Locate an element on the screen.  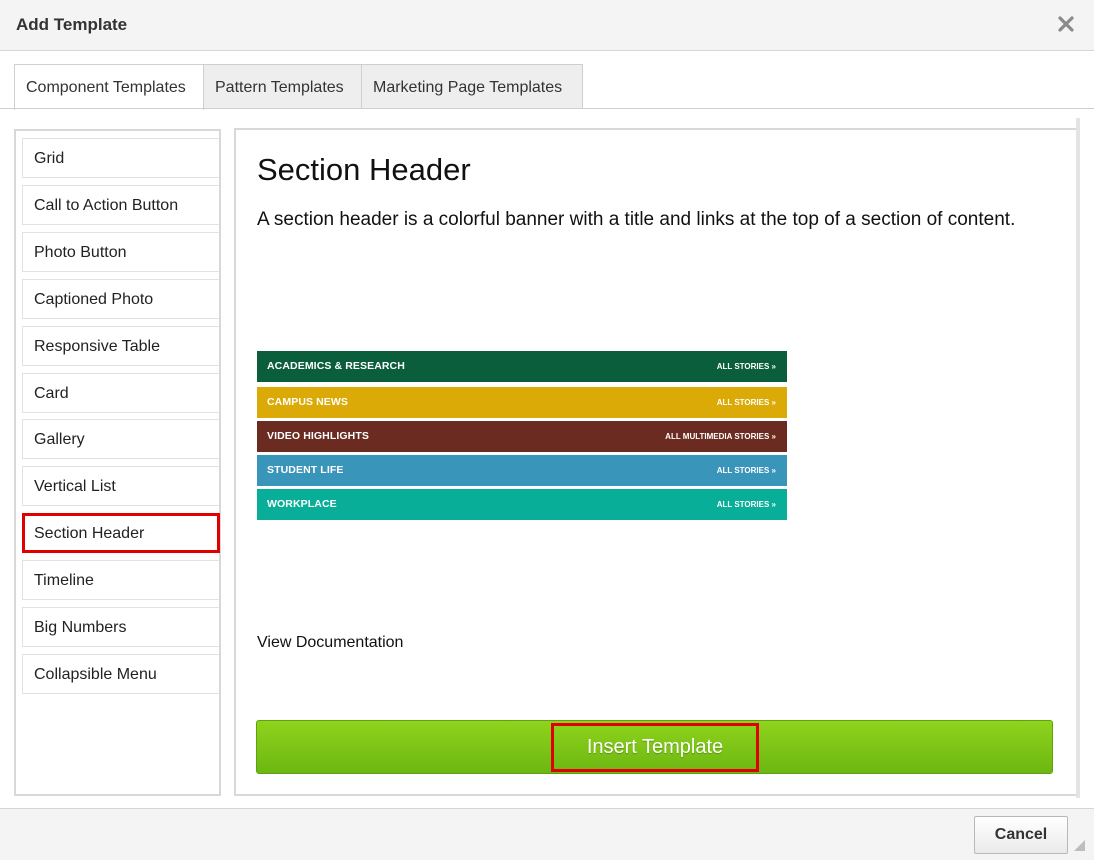
template-item-vertical-list: Vertical List is located at coordinates (120, 486).